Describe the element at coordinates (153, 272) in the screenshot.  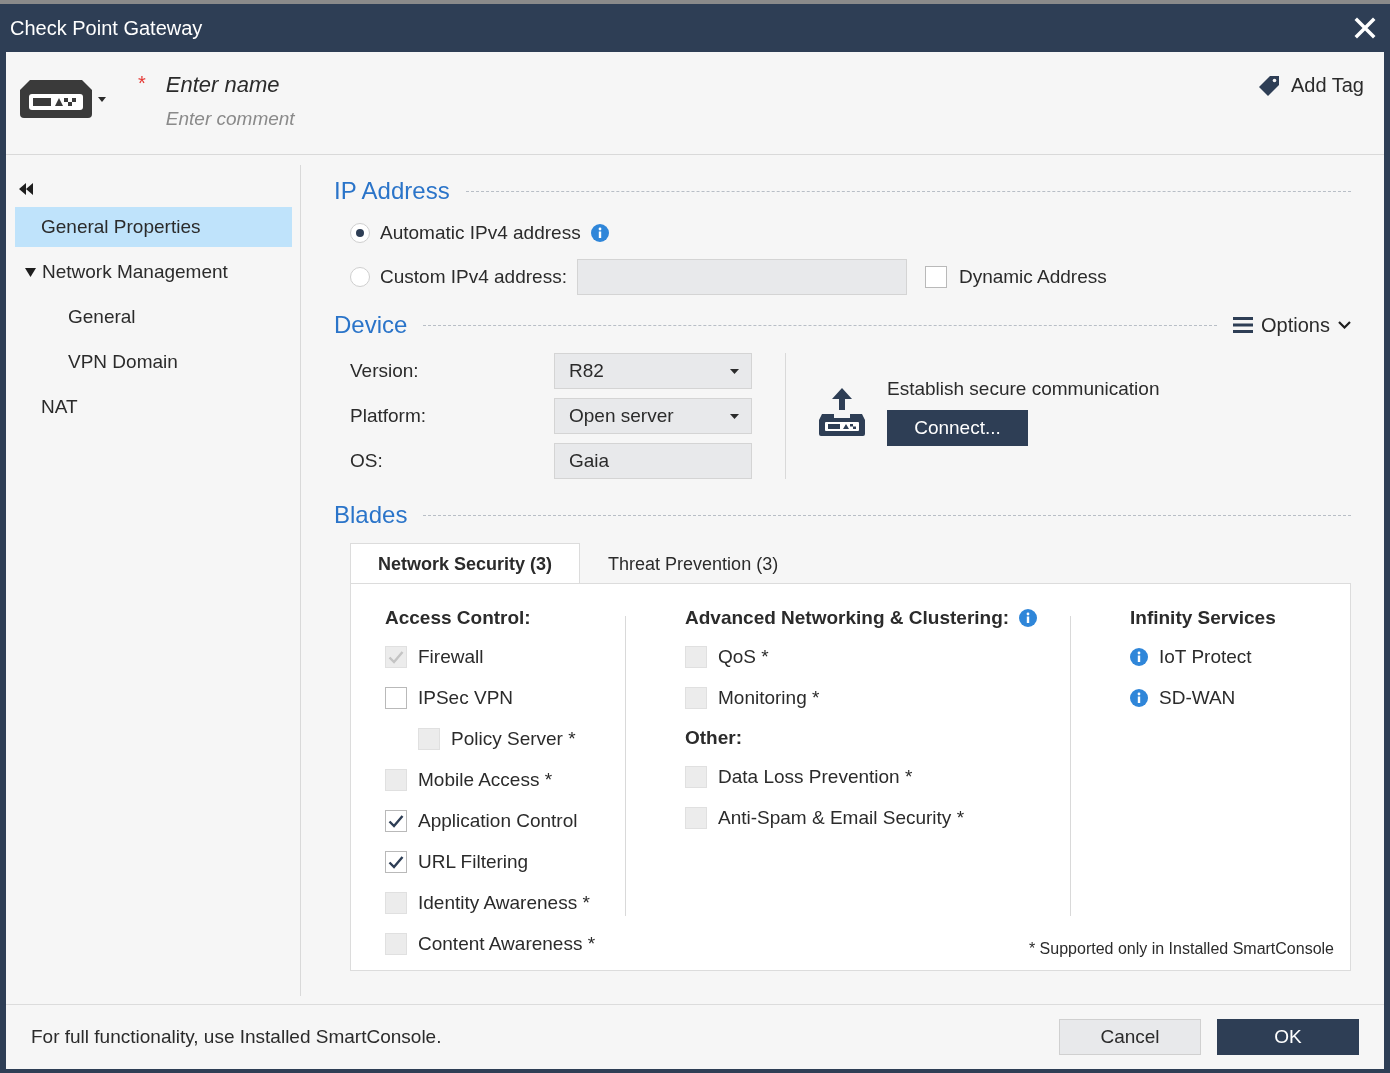
I see `sidebar-item: Network Management` at that location.